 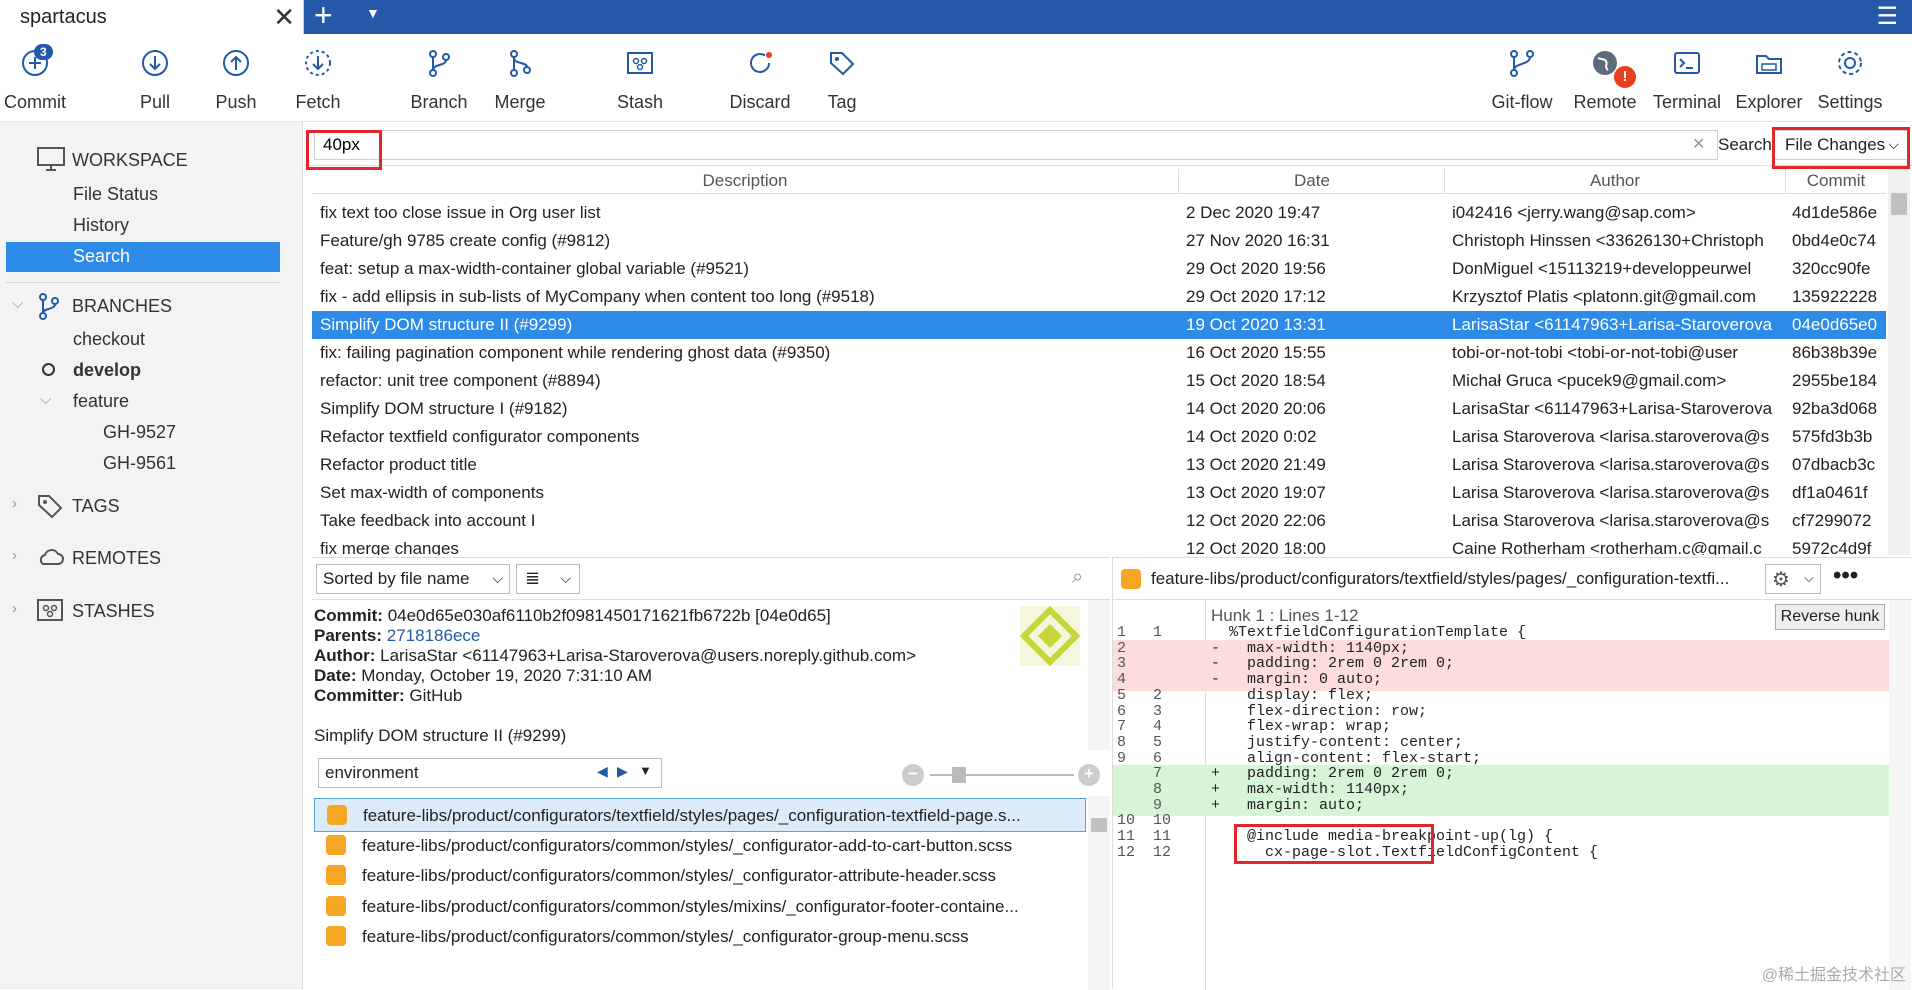 What do you see at coordinates (1099, 893) in the screenshot?
I see `files-scrollbar` at bounding box center [1099, 893].